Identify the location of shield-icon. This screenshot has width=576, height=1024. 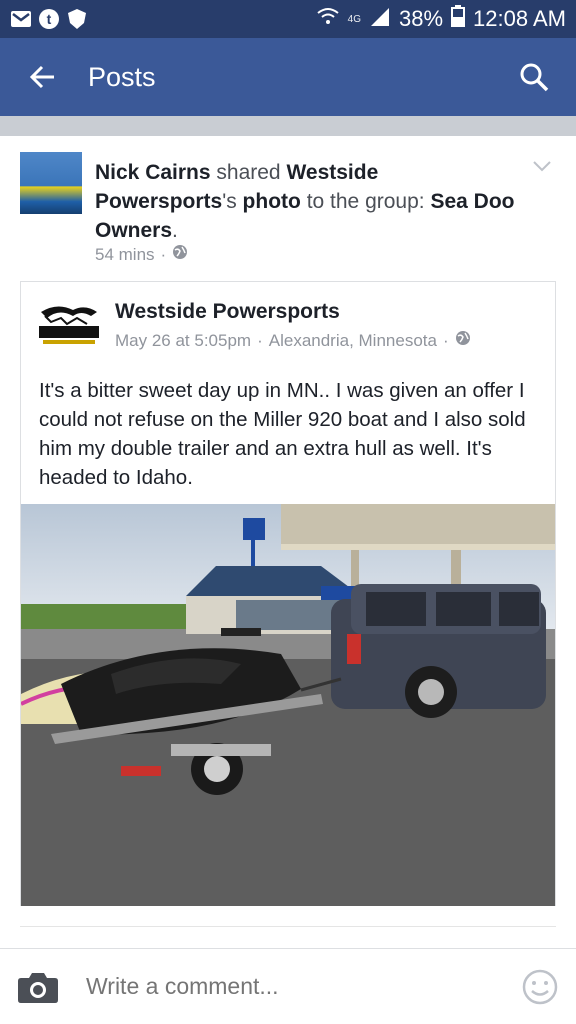
(77, 19).